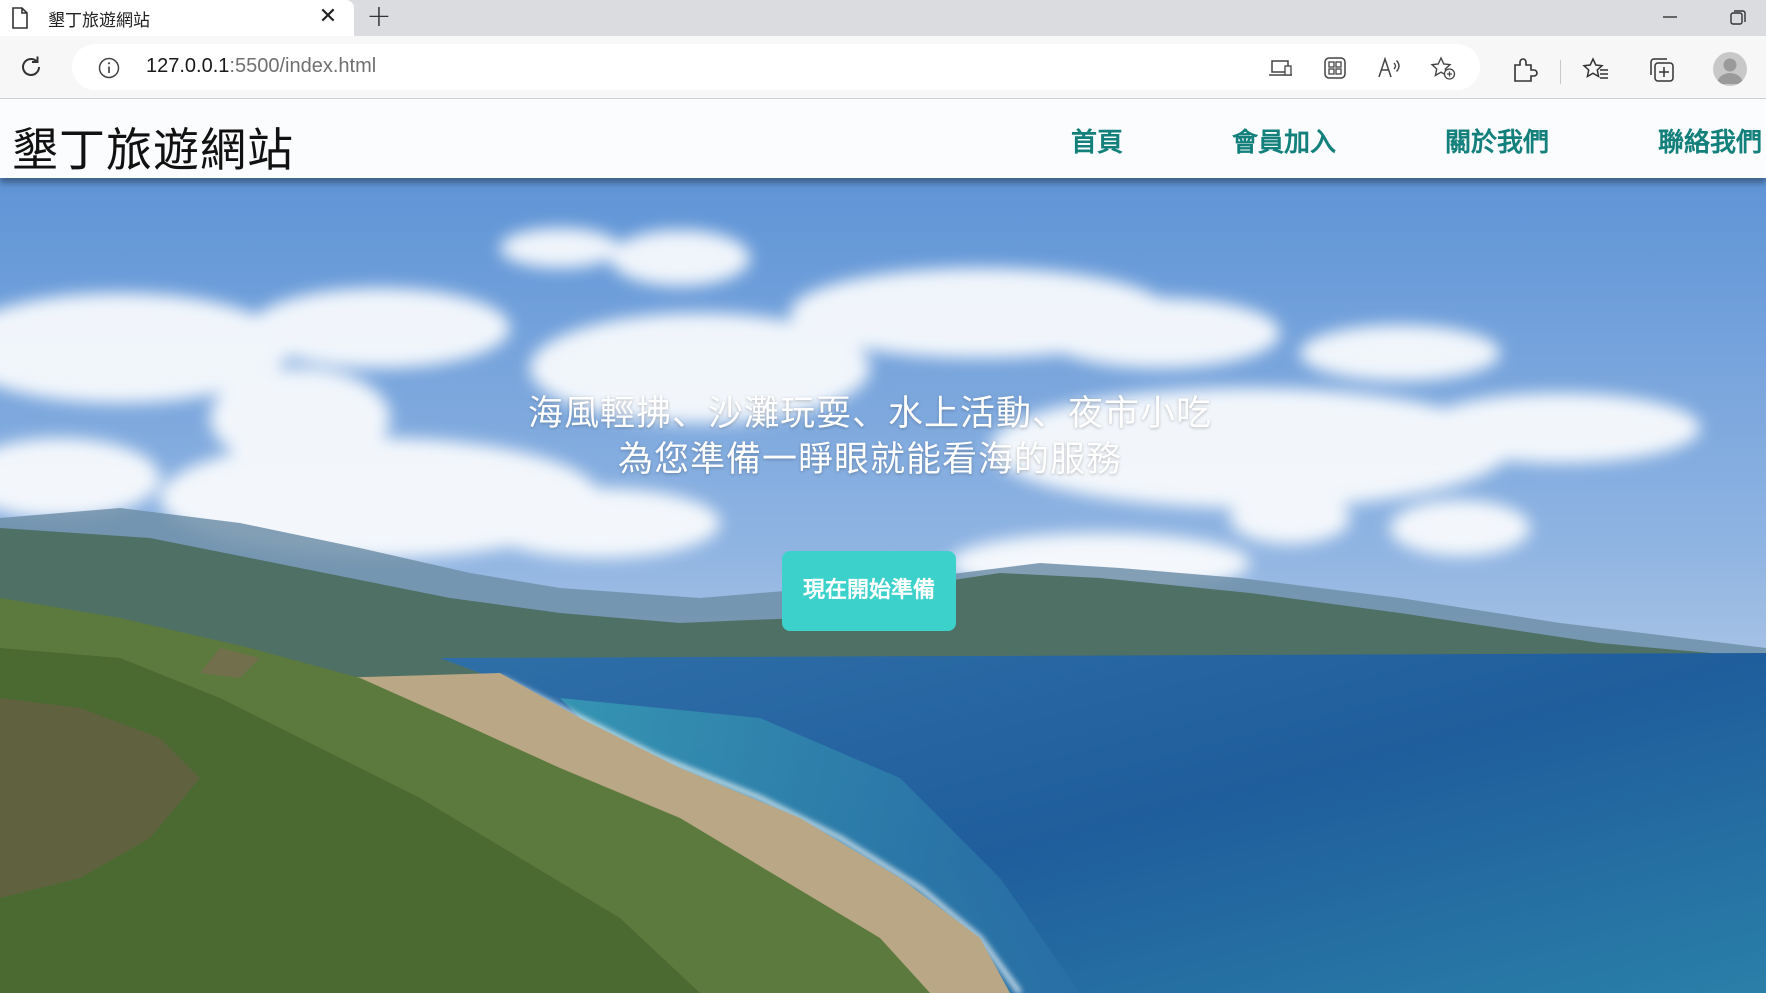 The image size is (1766, 993). Describe the element at coordinates (261, 66) in the screenshot. I see `url-text: 127.0.0.1:5500/index.html` at that location.